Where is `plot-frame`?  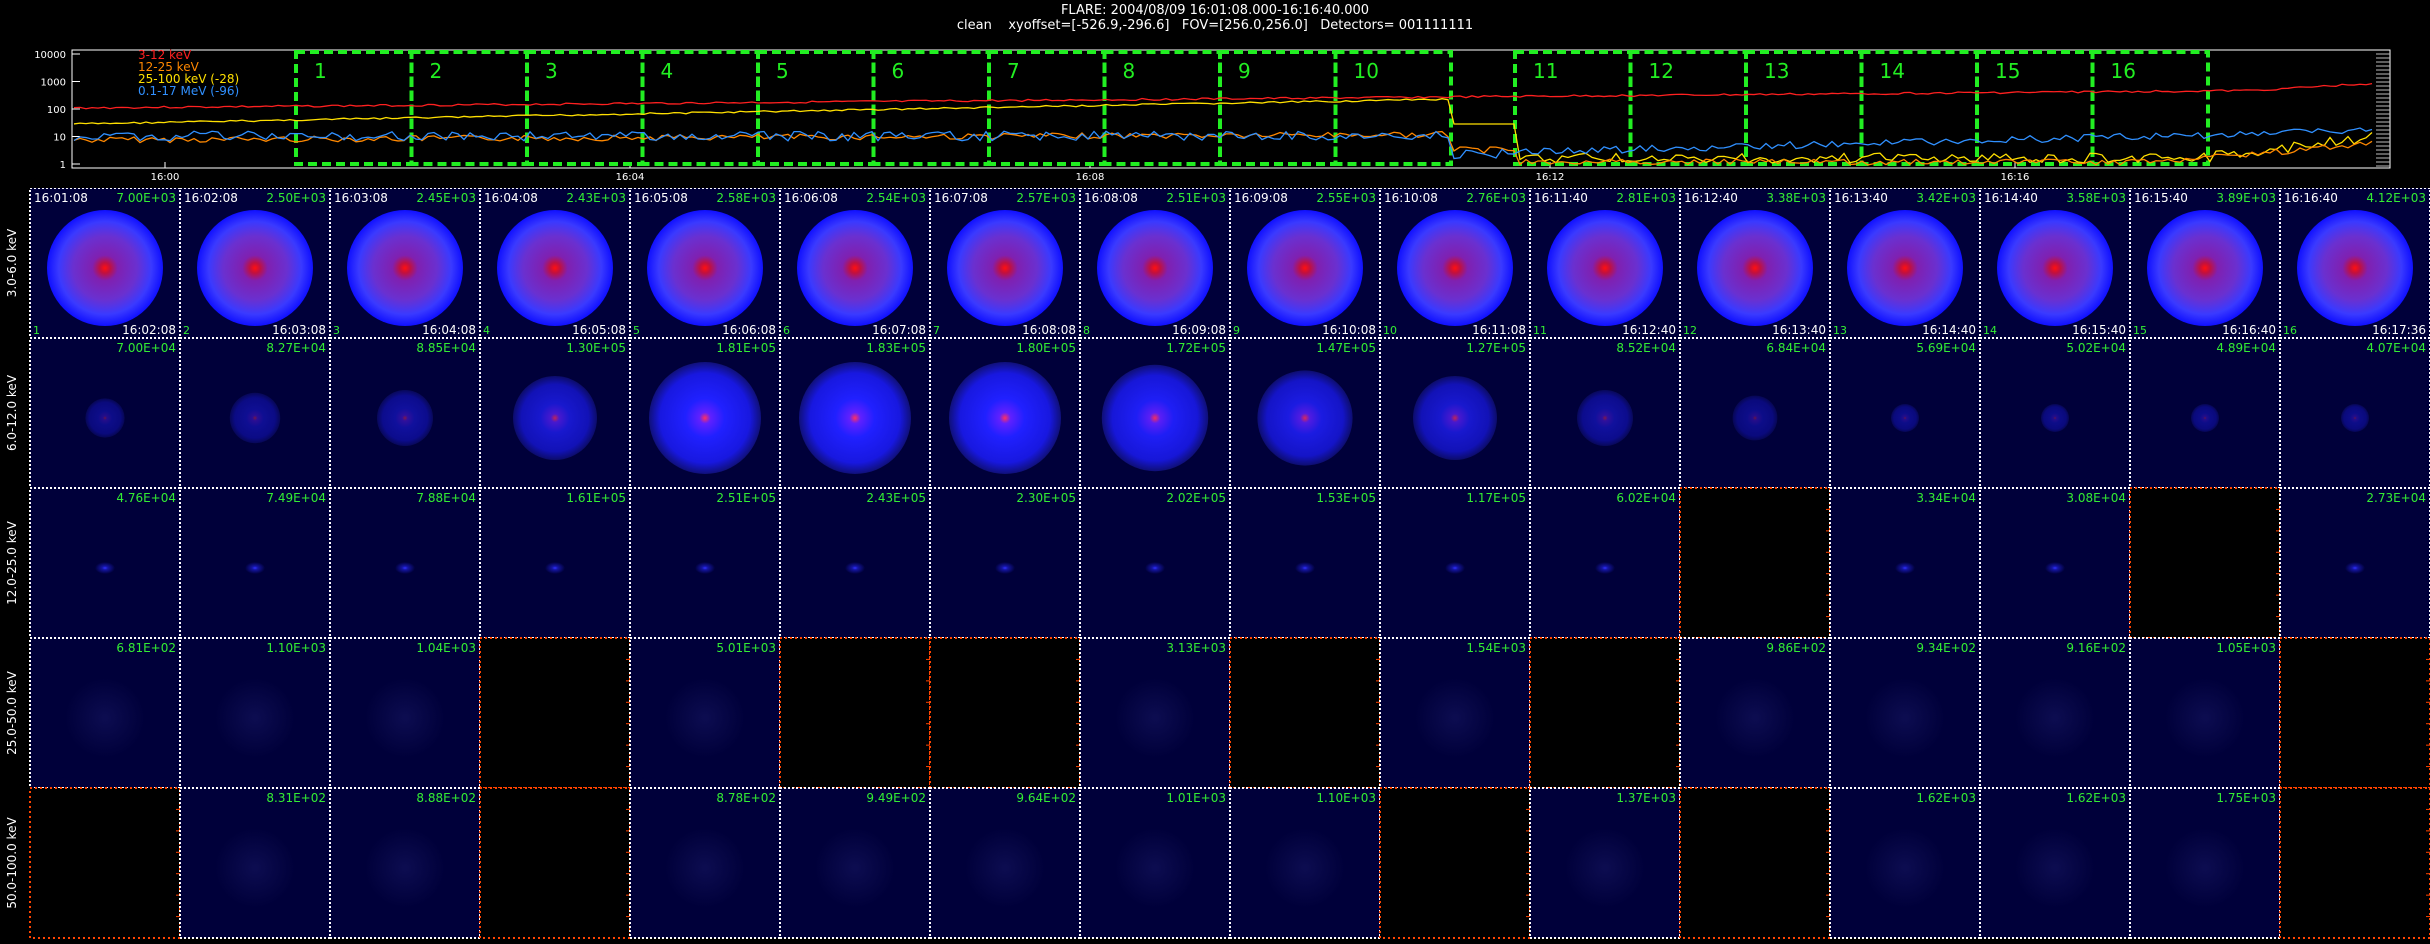
plot-frame is located at coordinates (1231, 109).